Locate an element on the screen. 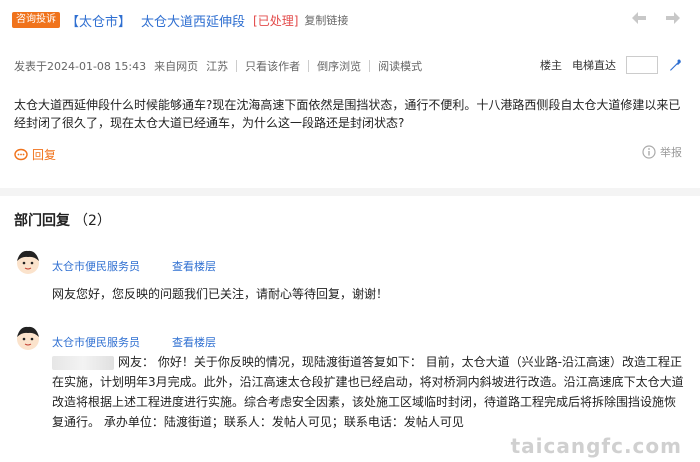 Image resolution: width=700 pixels, height=462 pixels. floor-tools: 楼主 电梯直达 is located at coordinates (611, 65).